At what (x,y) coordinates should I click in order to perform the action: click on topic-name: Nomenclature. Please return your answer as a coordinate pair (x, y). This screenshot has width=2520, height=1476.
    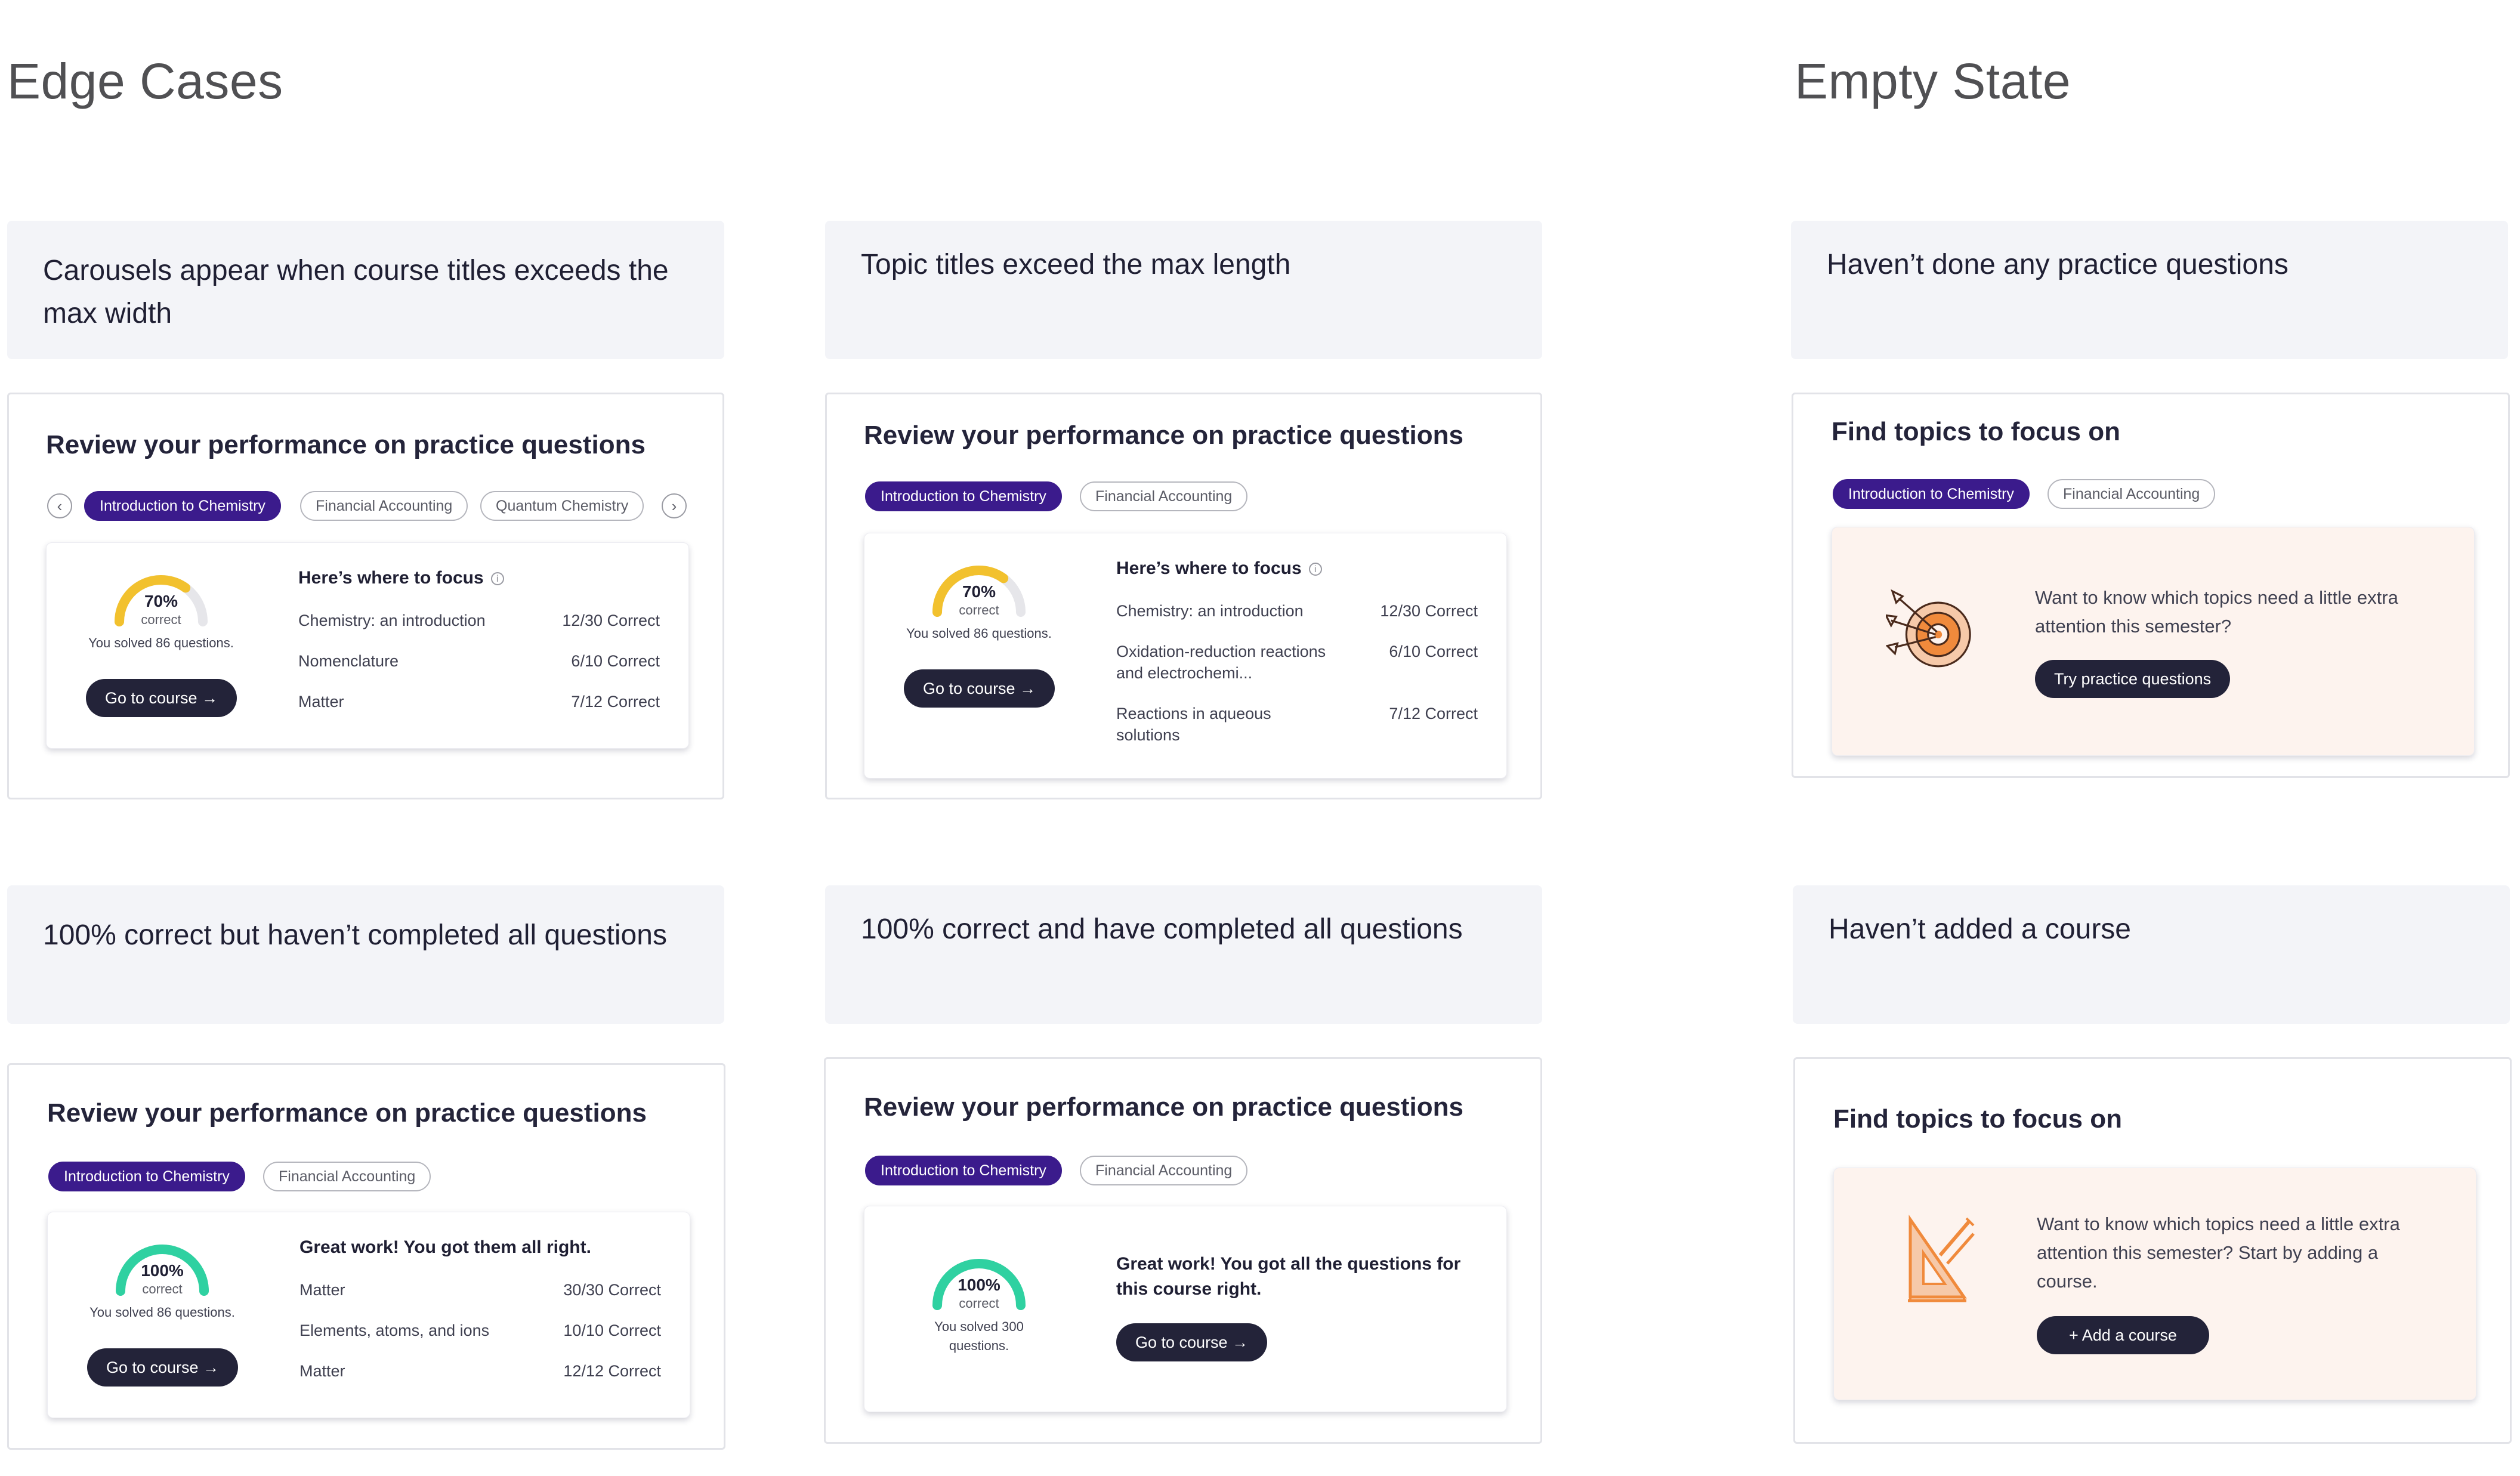
    Looking at the image, I should click on (348, 661).